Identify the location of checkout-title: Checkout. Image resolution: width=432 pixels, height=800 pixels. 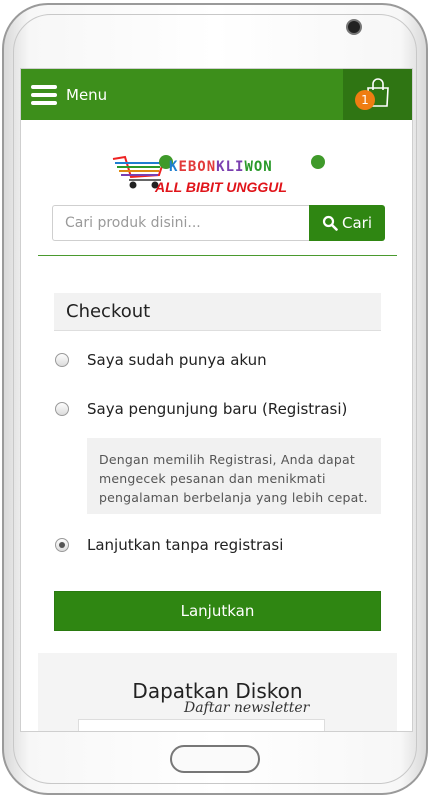
(108, 311).